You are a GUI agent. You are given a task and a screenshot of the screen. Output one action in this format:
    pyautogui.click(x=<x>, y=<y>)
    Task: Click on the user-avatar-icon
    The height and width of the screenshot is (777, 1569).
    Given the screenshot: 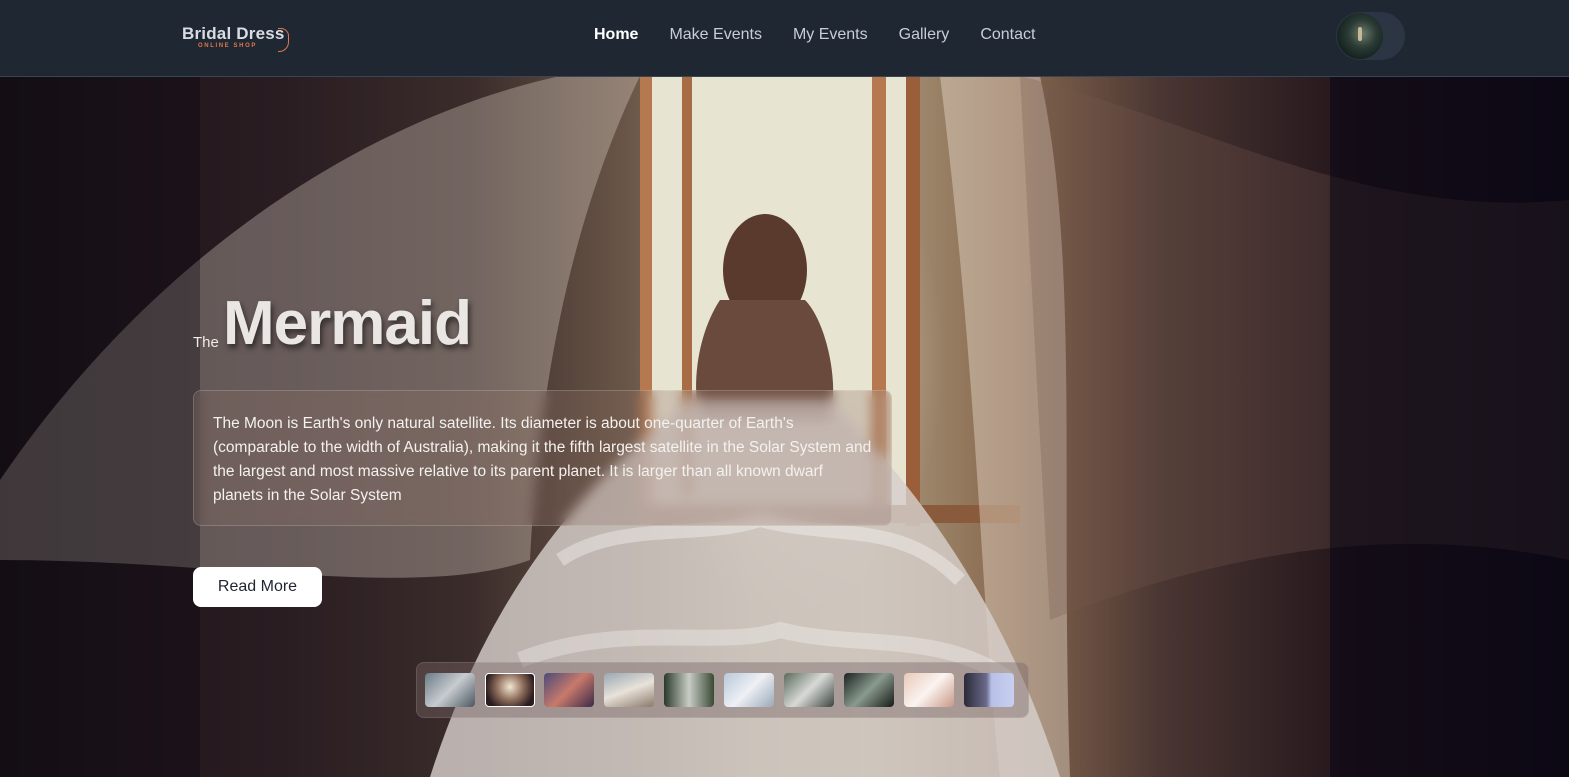 What is the action you would take?
    pyautogui.click(x=1360, y=36)
    